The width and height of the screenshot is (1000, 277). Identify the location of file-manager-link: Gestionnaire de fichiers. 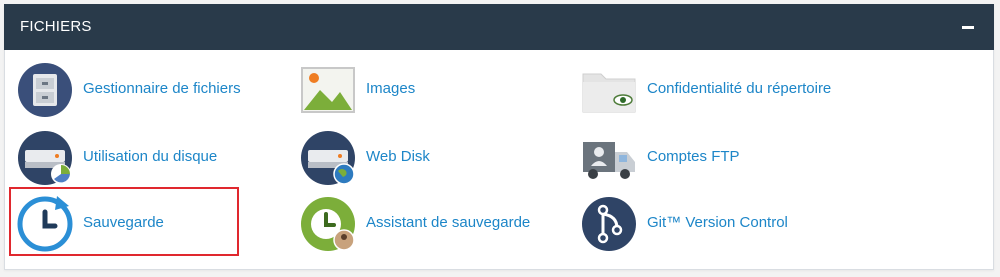
(142, 90).